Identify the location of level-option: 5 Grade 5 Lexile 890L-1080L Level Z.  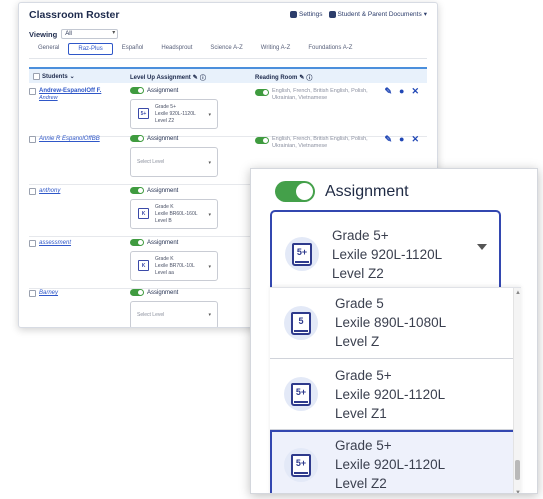
(393, 323).